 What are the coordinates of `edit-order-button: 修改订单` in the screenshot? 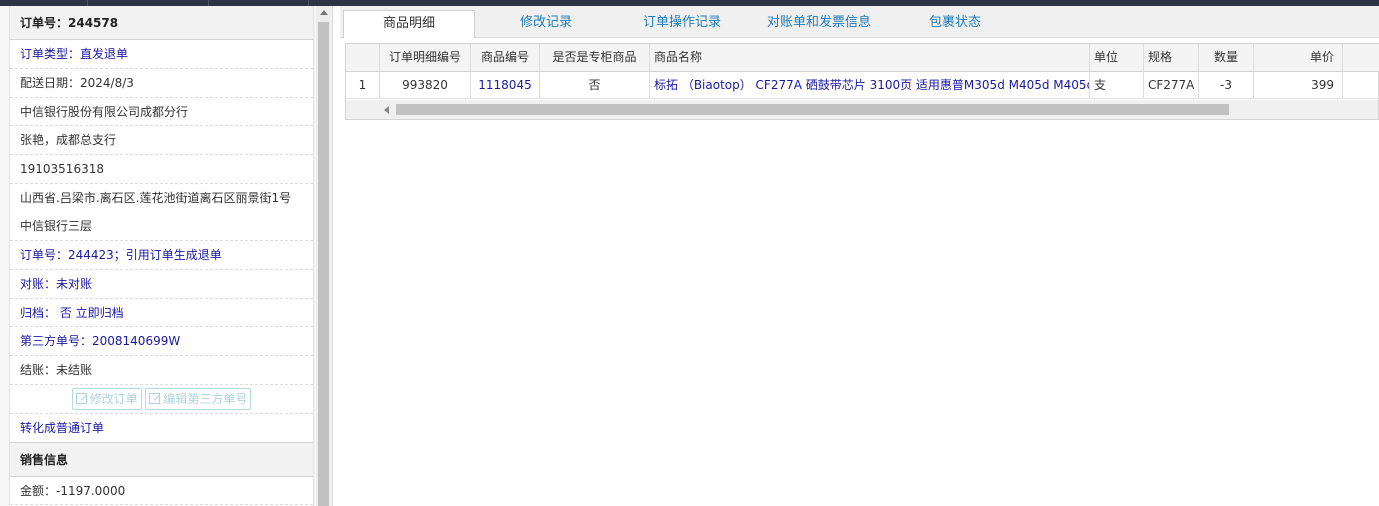 It's located at (106, 399).